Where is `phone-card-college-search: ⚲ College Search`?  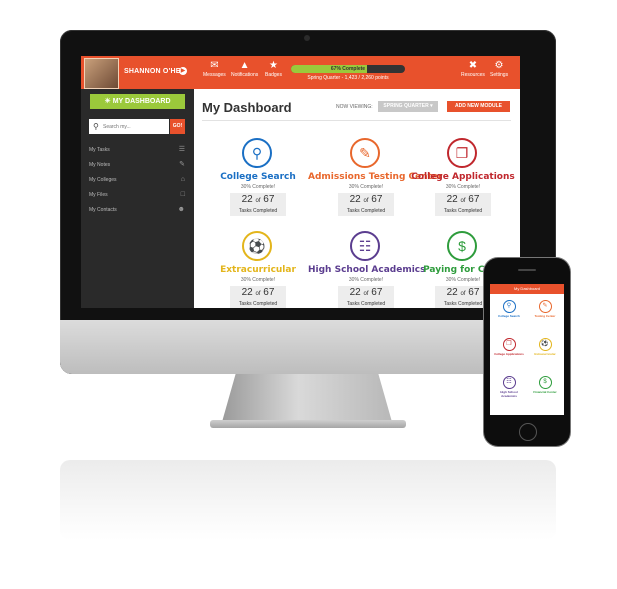 phone-card-college-search: ⚲ College Search is located at coordinates (509, 314).